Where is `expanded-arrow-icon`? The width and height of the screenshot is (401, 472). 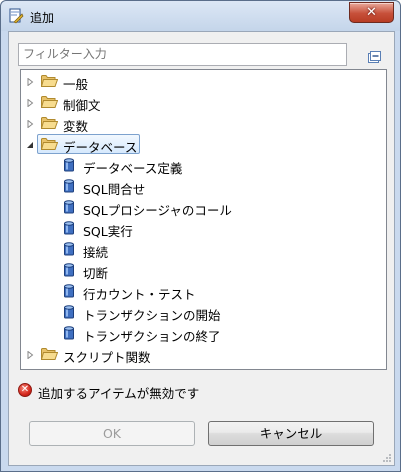
expanded-arrow-icon is located at coordinates (30, 145).